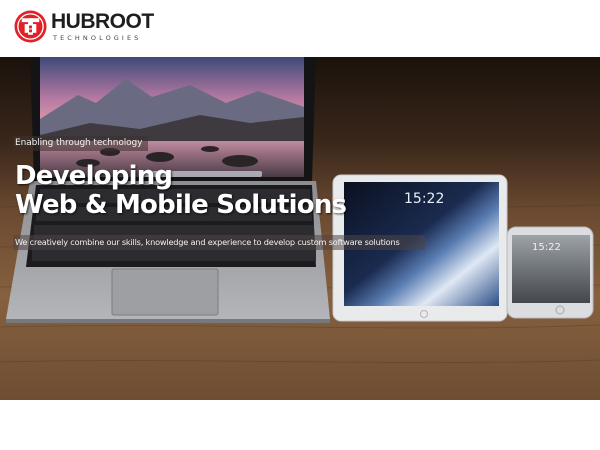 This screenshot has height=450, width=600. What do you see at coordinates (300, 425) in the screenshot?
I see `page-below-hero` at bounding box center [300, 425].